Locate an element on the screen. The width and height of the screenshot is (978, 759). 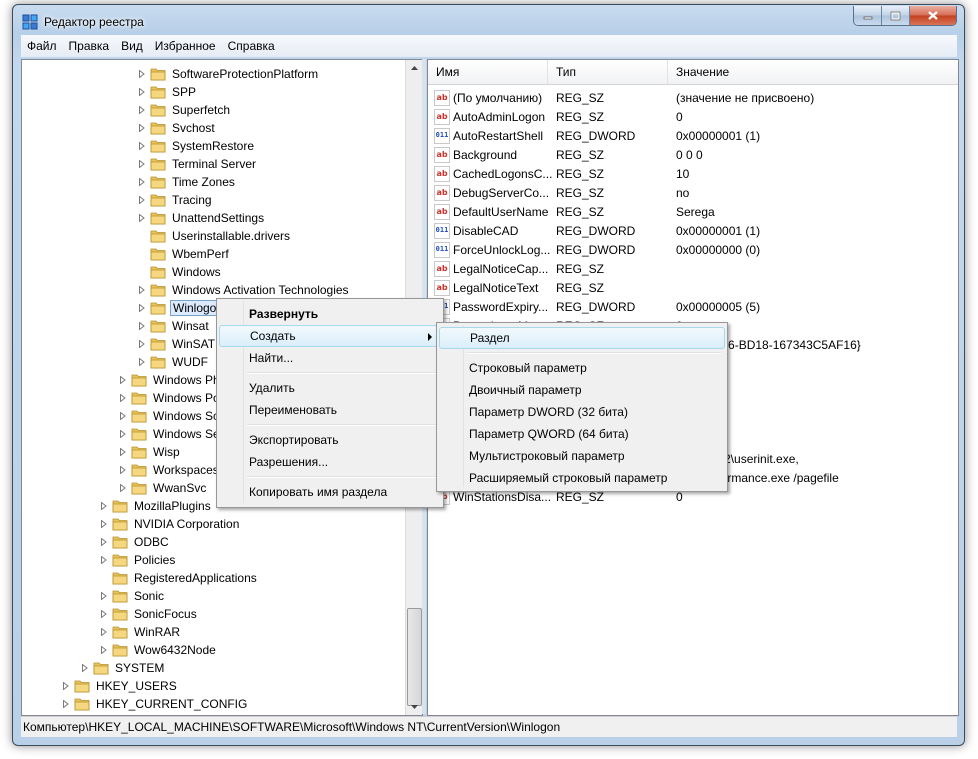
tree-item: Workspaces is located at coordinates (170, 470).